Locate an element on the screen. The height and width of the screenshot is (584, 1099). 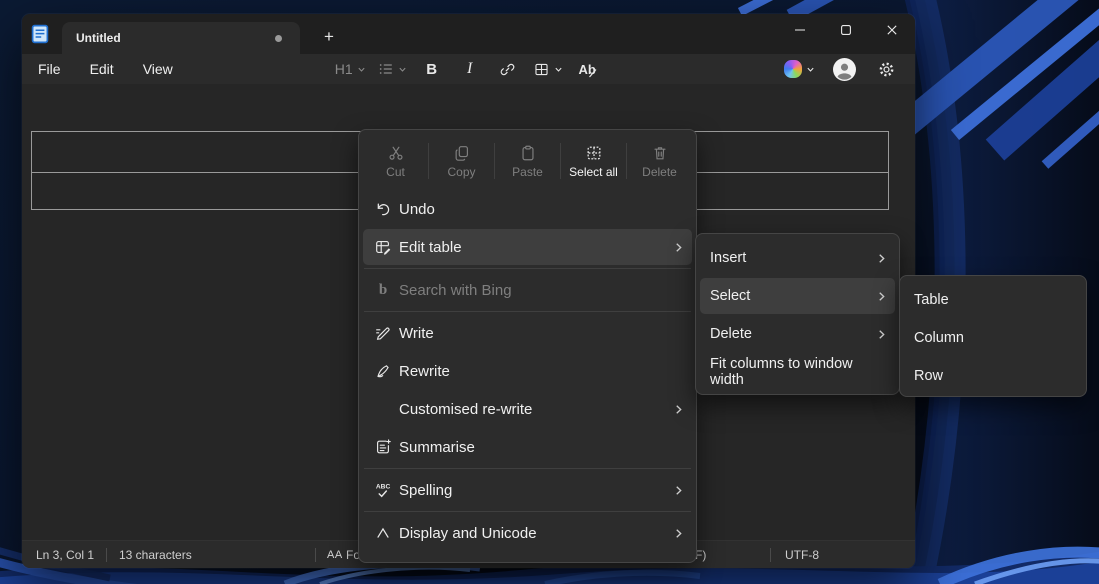
caret-icon is located at coordinates (383, 533).